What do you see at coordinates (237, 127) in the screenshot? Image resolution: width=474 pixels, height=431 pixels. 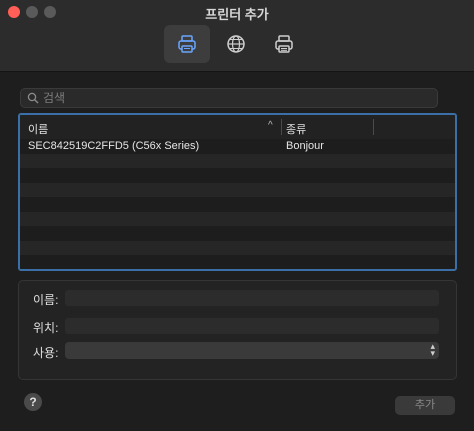 I see `table-header: 이름 ^ 종류` at bounding box center [237, 127].